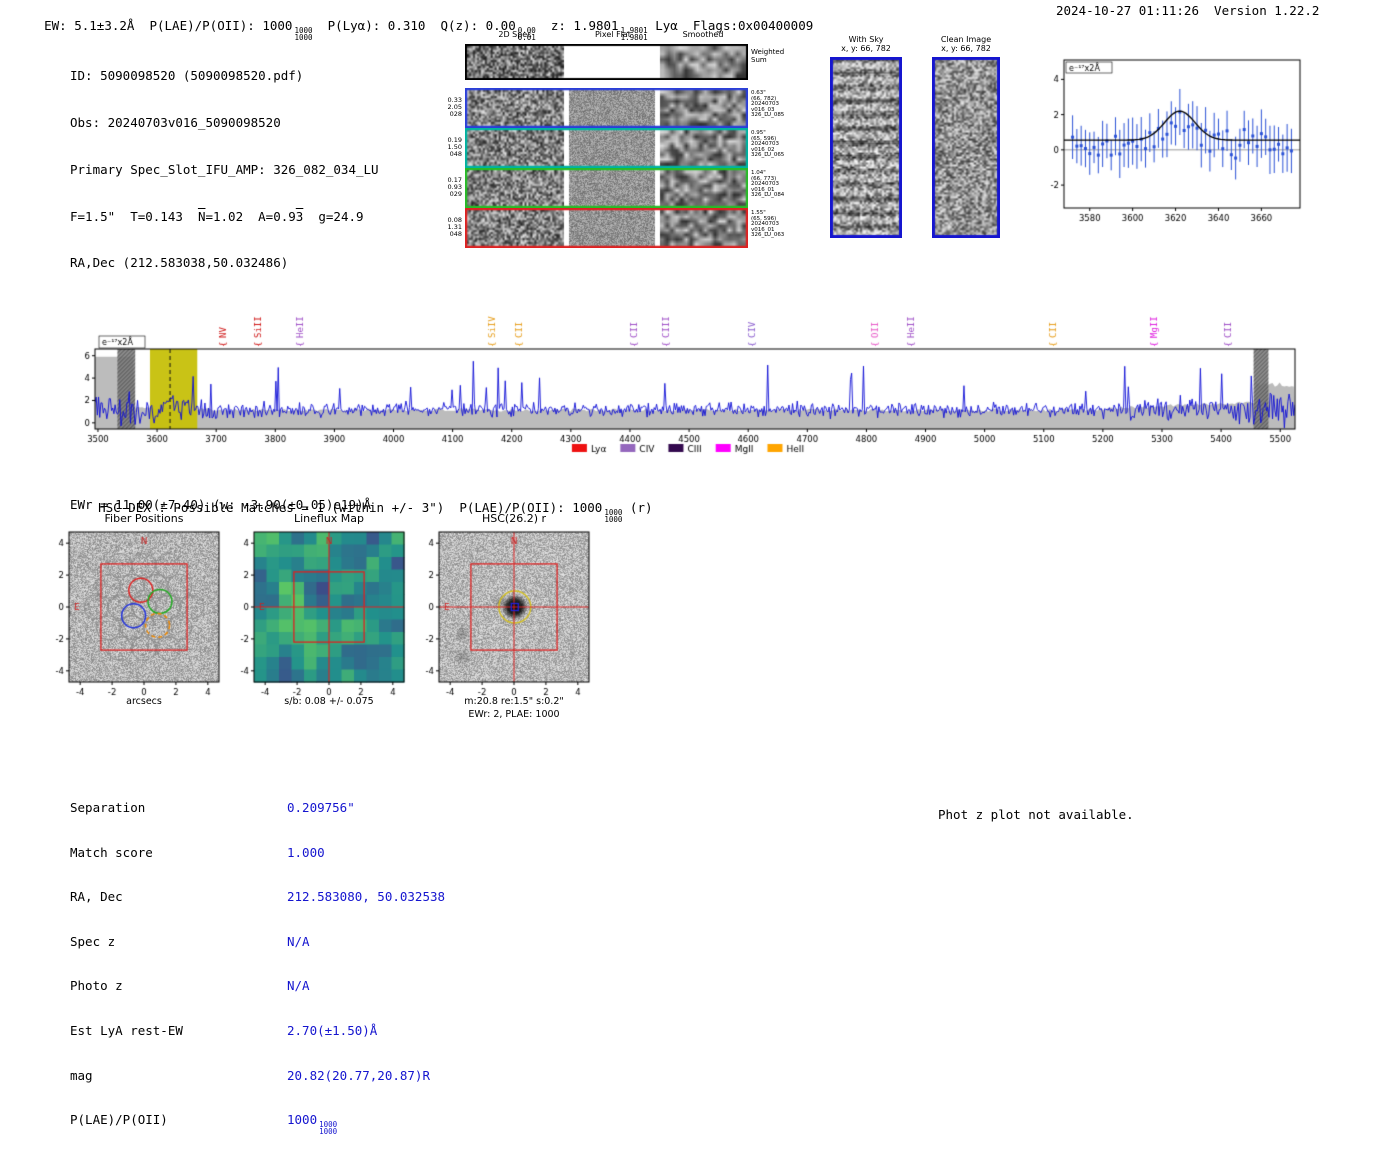 Image resolution: width=1400 pixels, height=1158 pixels. What do you see at coordinates (358, 1075) in the screenshot?
I see `match-field-value: 20.82(20.77,20.87)R` at bounding box center [358, 1075].